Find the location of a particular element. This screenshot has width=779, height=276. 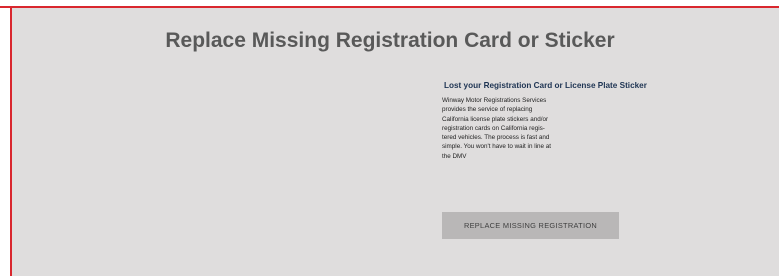

description-line: Winway Motor Registrations Services is located at coordinates (494, 100).